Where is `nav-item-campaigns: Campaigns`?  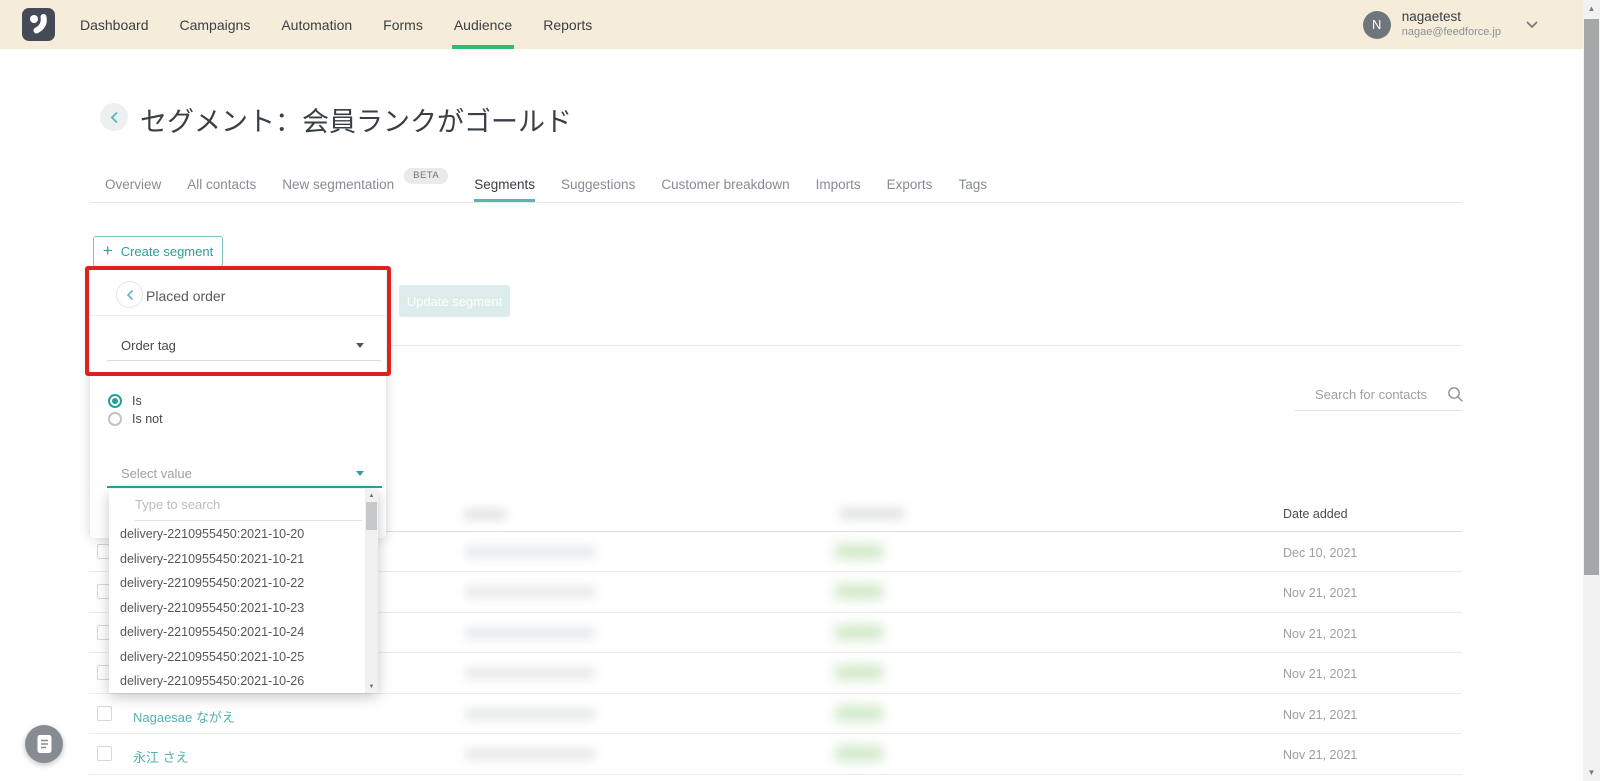 nav-item-campaigns: Campaigns is located at coordinates (215, 24).